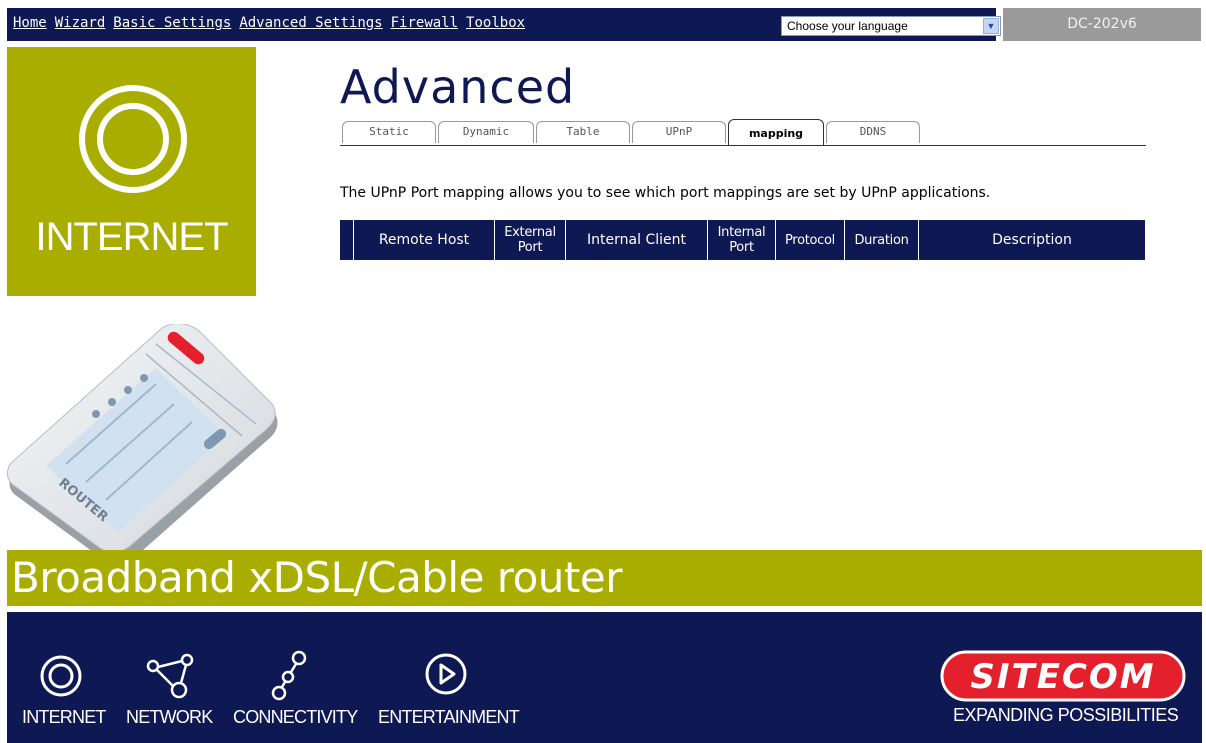 The image size is (1206, 743). I want to click on tab-static: Static, so click(389, 132).